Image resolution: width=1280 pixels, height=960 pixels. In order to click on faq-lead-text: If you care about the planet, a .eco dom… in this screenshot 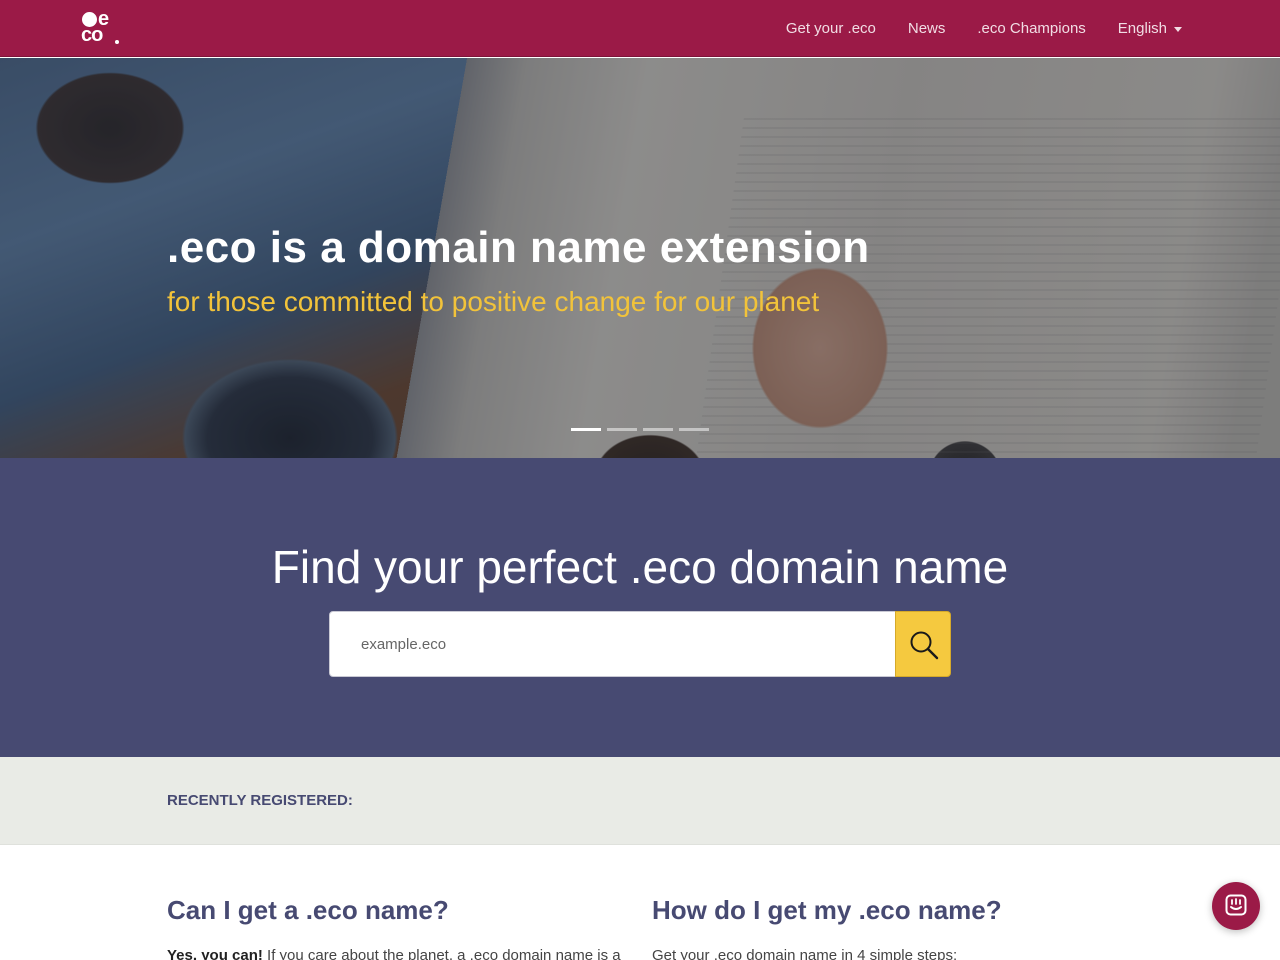, I will do `click(441, 953)`.